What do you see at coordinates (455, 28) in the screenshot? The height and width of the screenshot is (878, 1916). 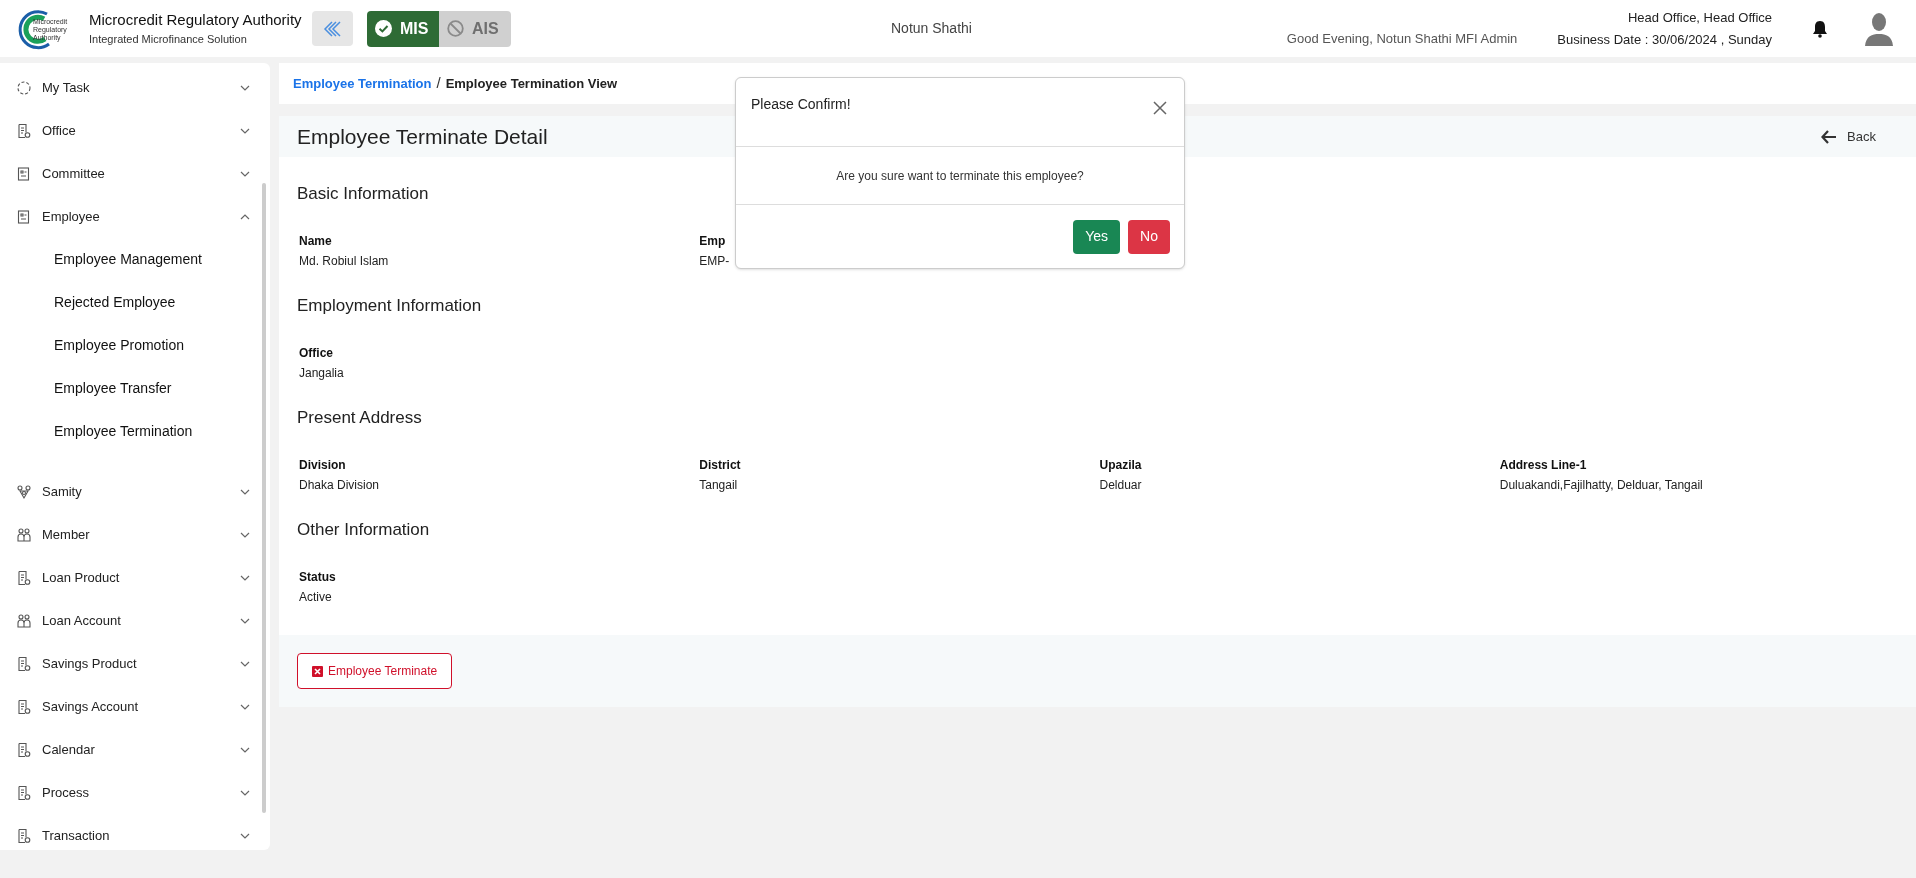 I see `prohibited-icon` at bounding box center [455, 28].